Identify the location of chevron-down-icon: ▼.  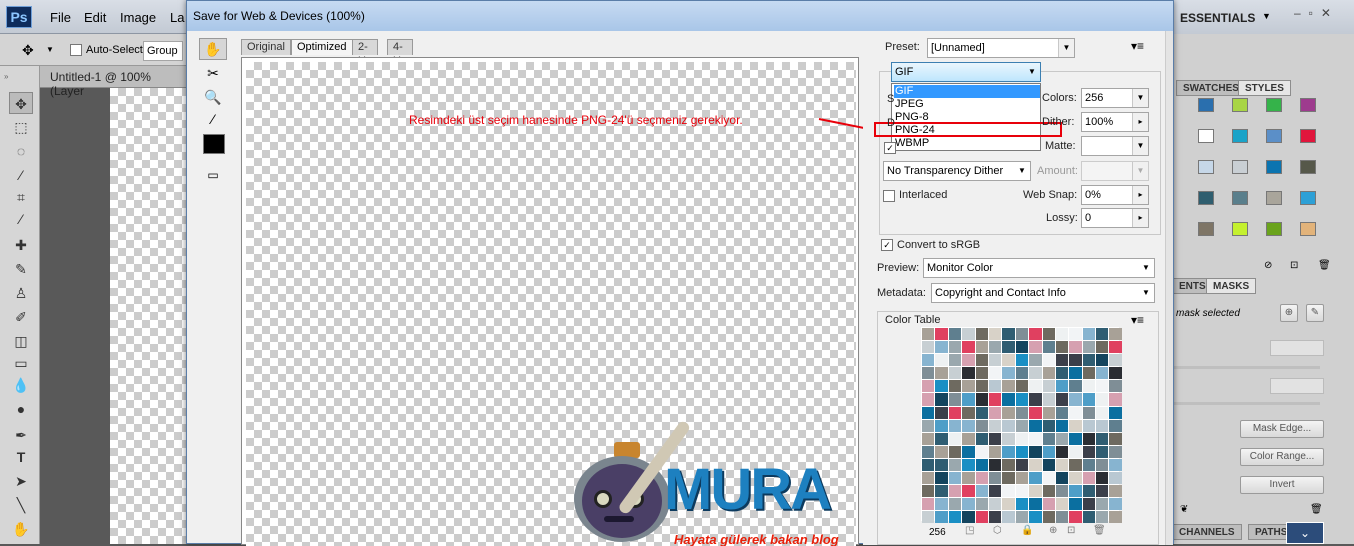
(50, 49).